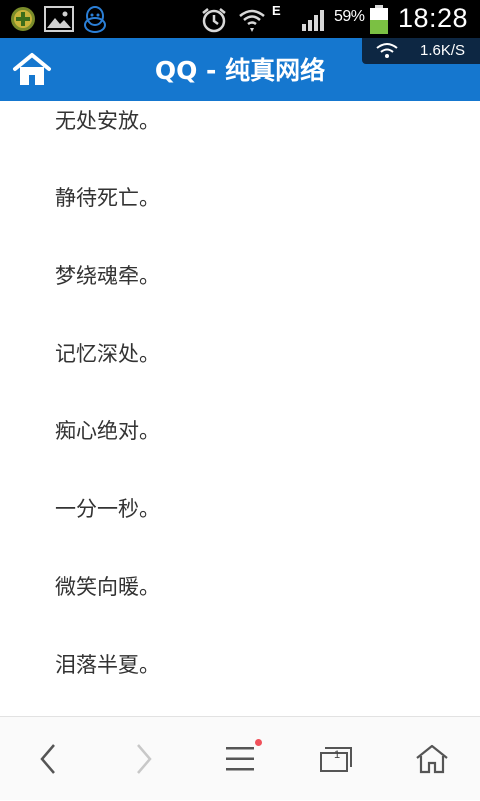 The height and width of the screenshot is (801, 480). I want to click on app-plus-icon, so click(23, 21).